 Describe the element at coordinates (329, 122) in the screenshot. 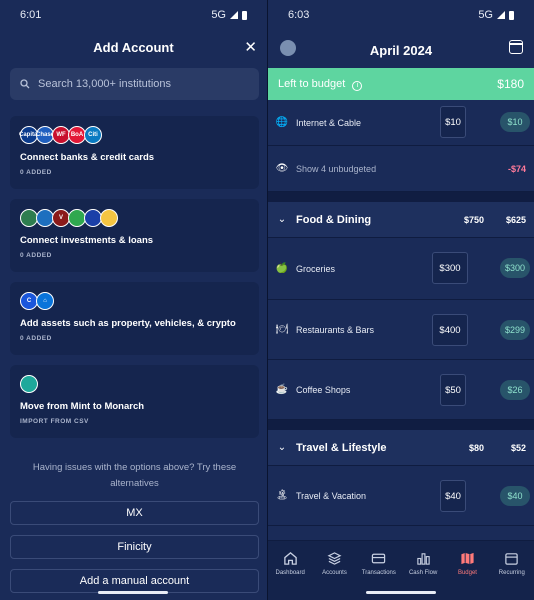

I see `category-name: Internet & Cable` at that location.